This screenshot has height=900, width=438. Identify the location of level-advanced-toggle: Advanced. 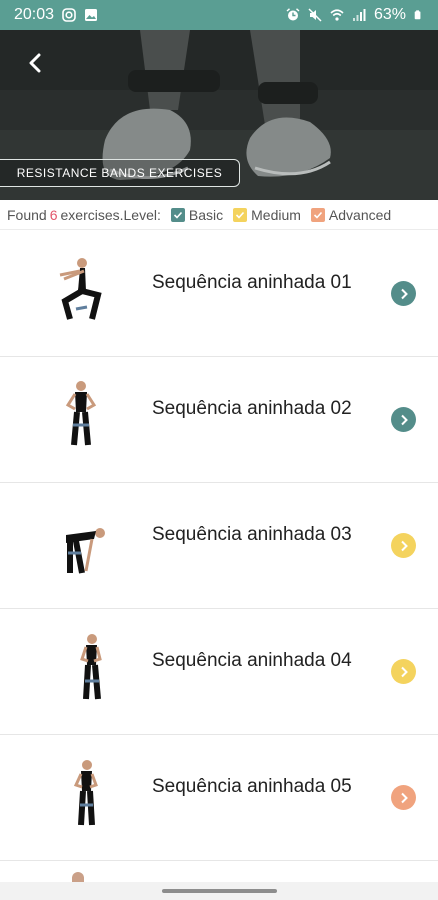
(351, 214).